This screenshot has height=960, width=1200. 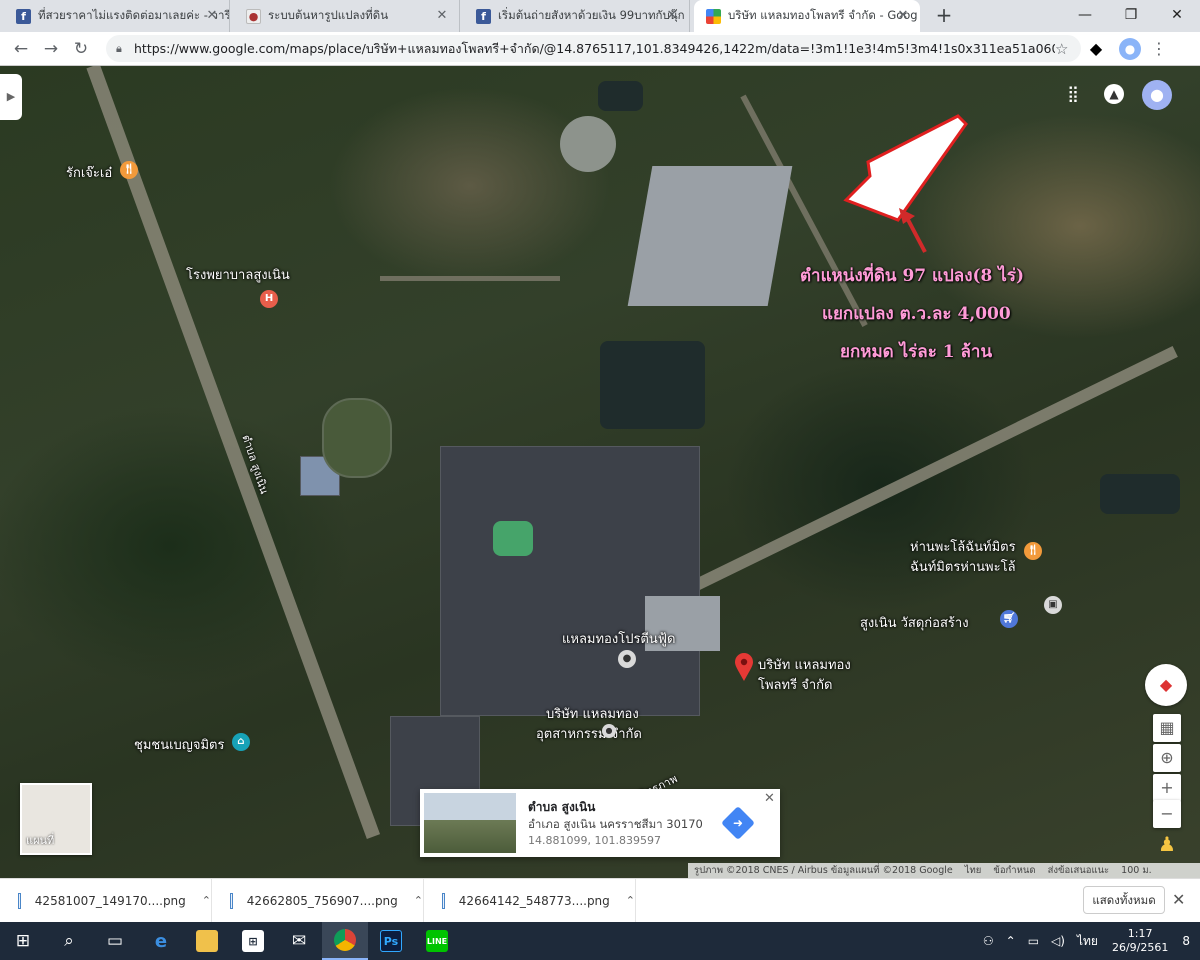 I want to click on mail-icon: ✉, so click(x=299, y=941).